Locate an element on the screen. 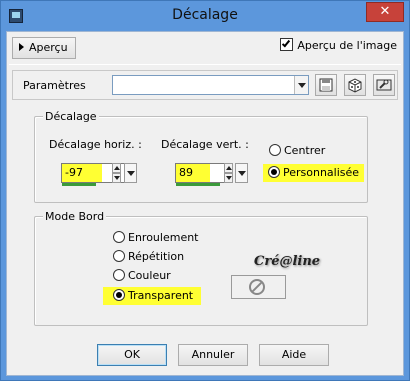 The height and width of the screenshot is (381, 410). presets-panel: Paramètres is located at coordinates (205, 85).